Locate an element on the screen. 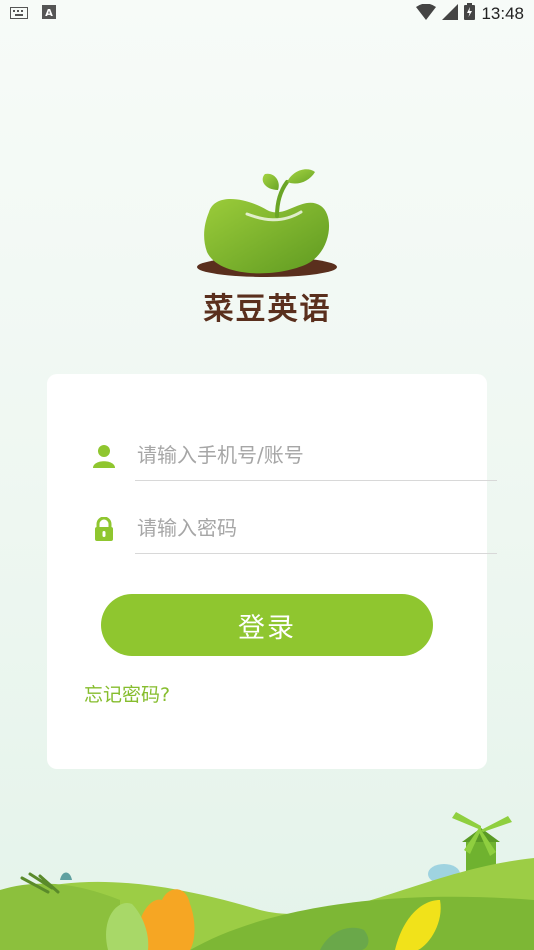 This screenshot has height=950, width=534. password-field is located at coordinates (298, 528).